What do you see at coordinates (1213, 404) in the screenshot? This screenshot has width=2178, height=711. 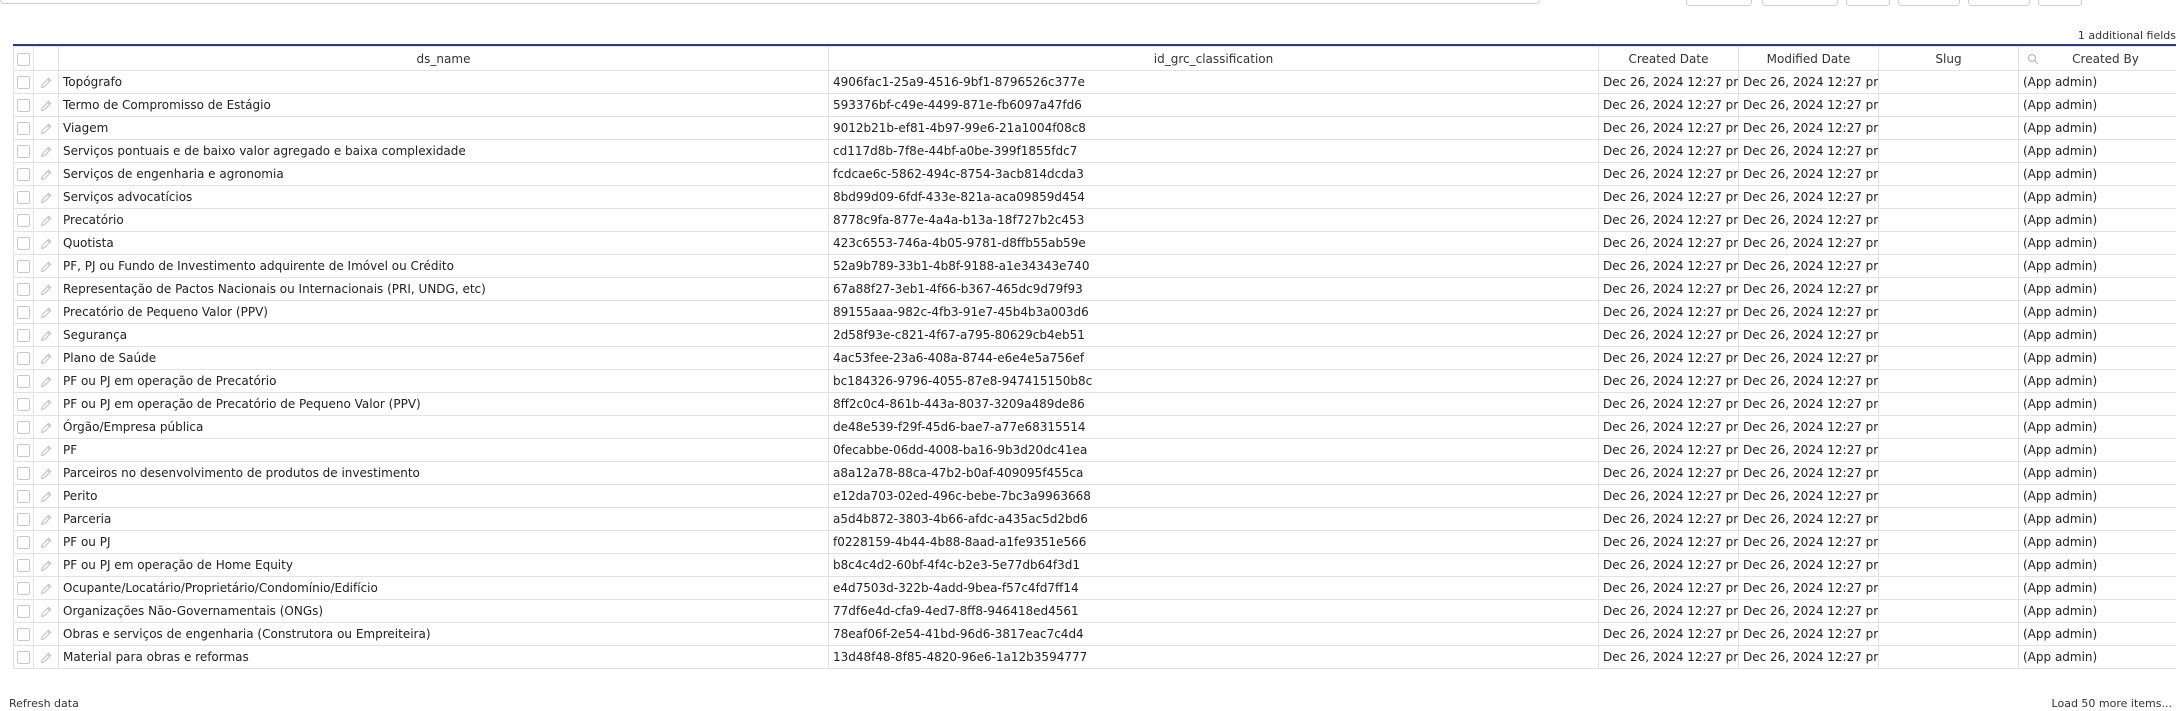 I see `cell-id: 8ff2c0c4-861b-443a-8037-3209a489de86` at bounding box center [1213, 404].